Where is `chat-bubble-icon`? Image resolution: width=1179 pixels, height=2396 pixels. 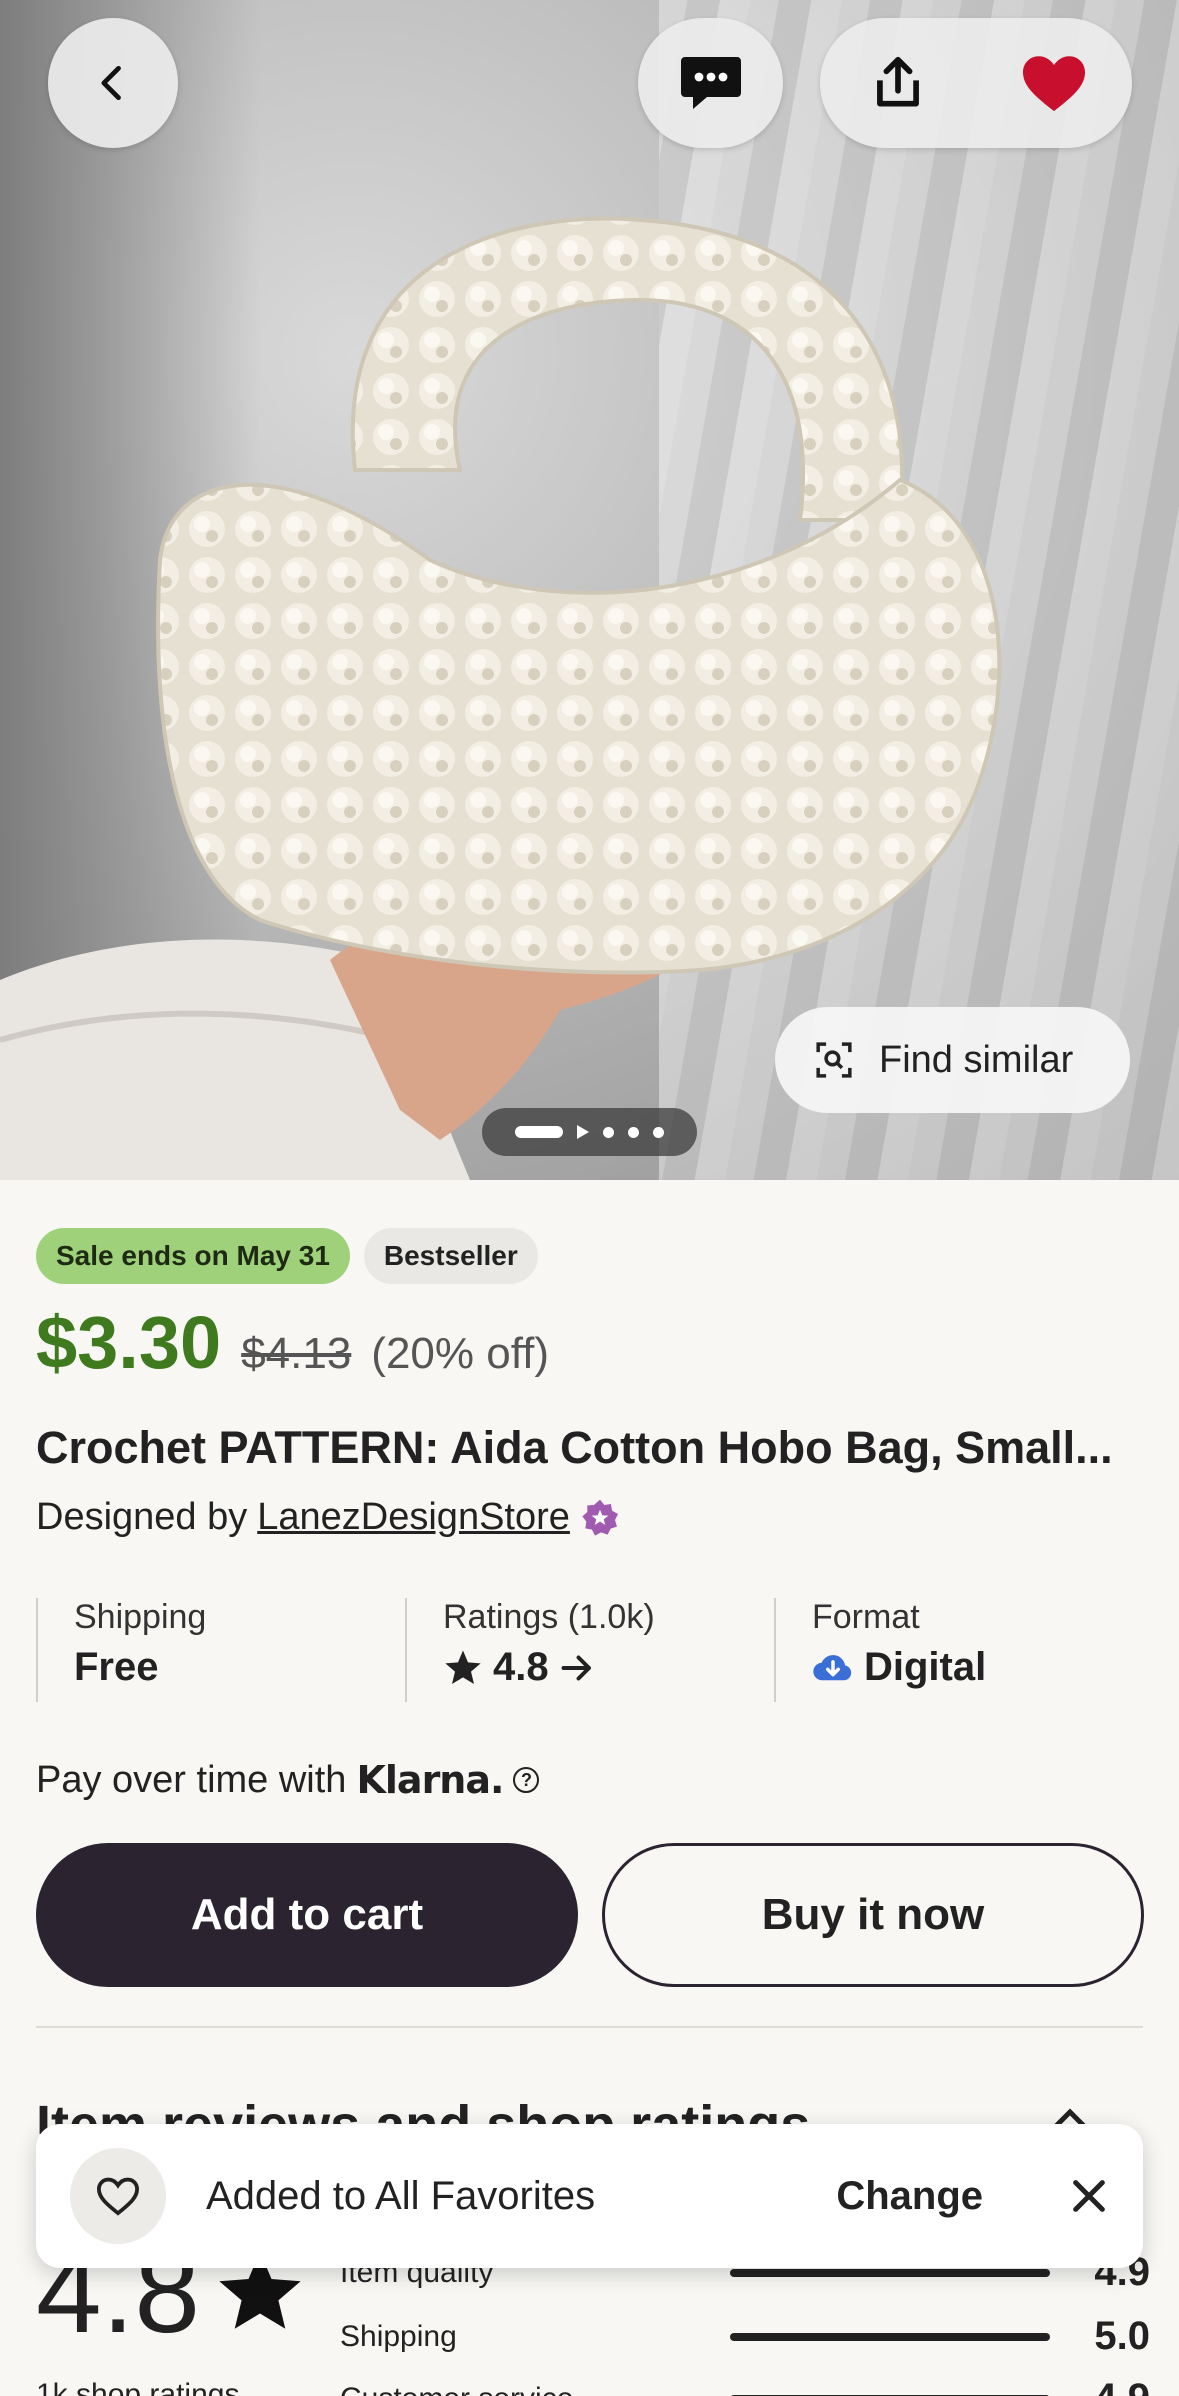 chat-bubble-icon is located at coordinates (710, 83).